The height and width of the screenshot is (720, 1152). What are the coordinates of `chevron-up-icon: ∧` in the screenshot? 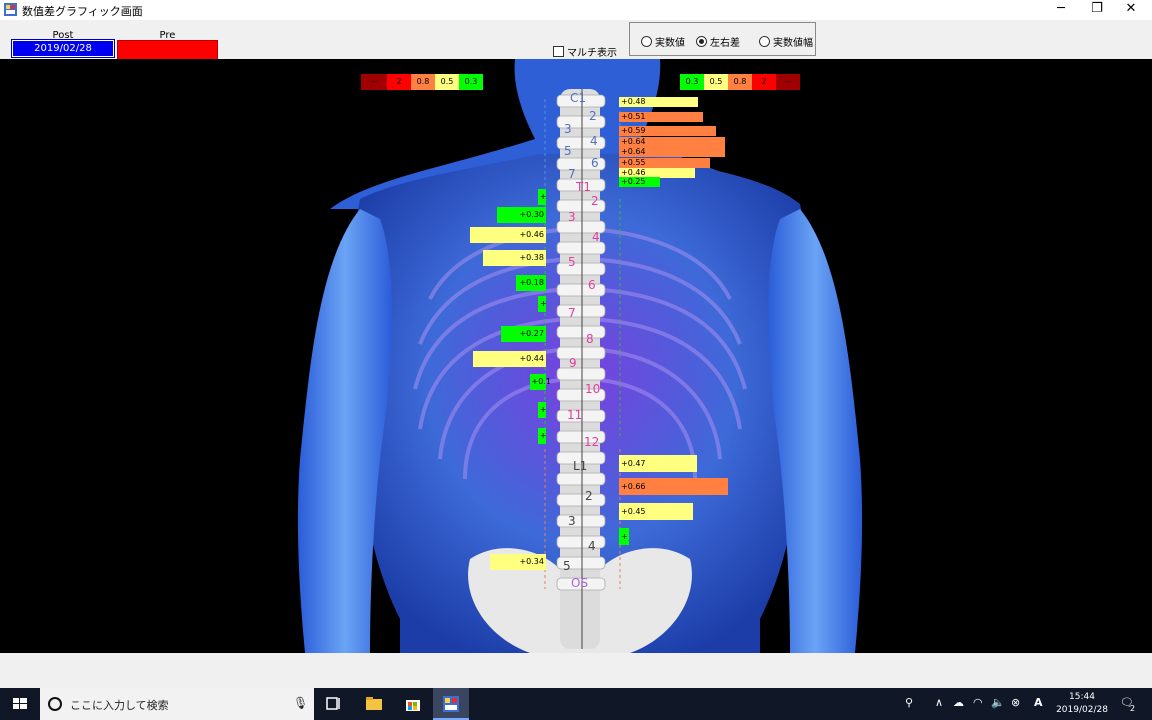 It's located at (939, 702).